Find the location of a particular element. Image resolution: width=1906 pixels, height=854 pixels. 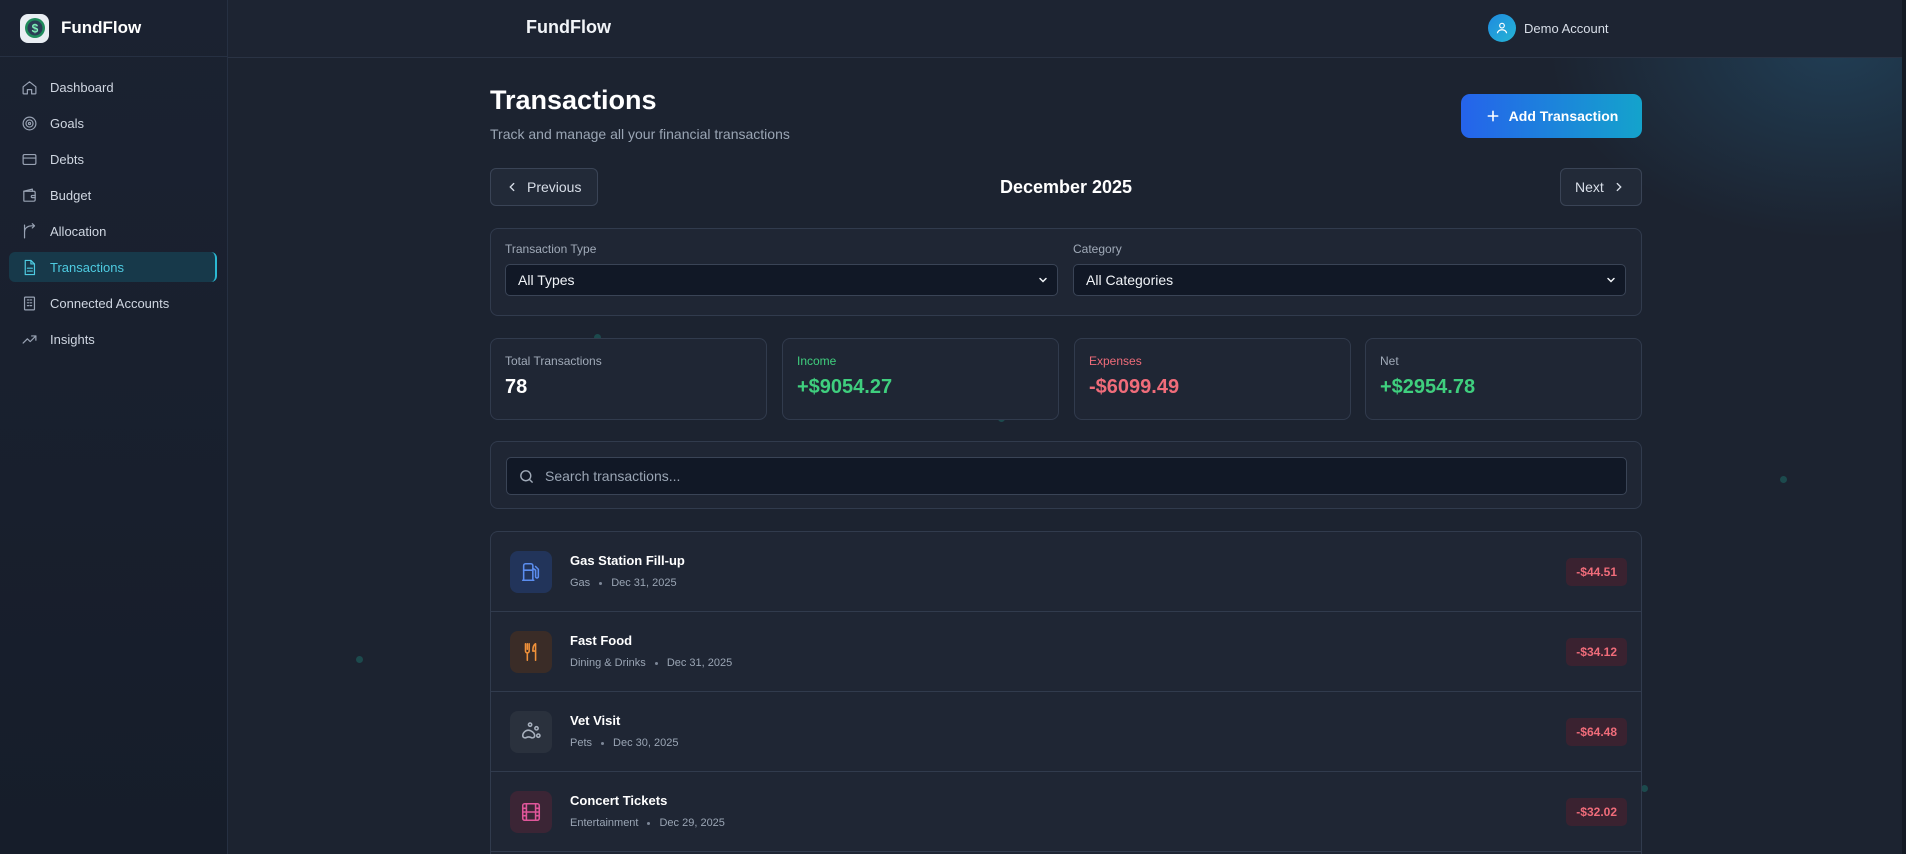

sidebar-item-label: Connected Accounts is located at coordinates (110, 303).